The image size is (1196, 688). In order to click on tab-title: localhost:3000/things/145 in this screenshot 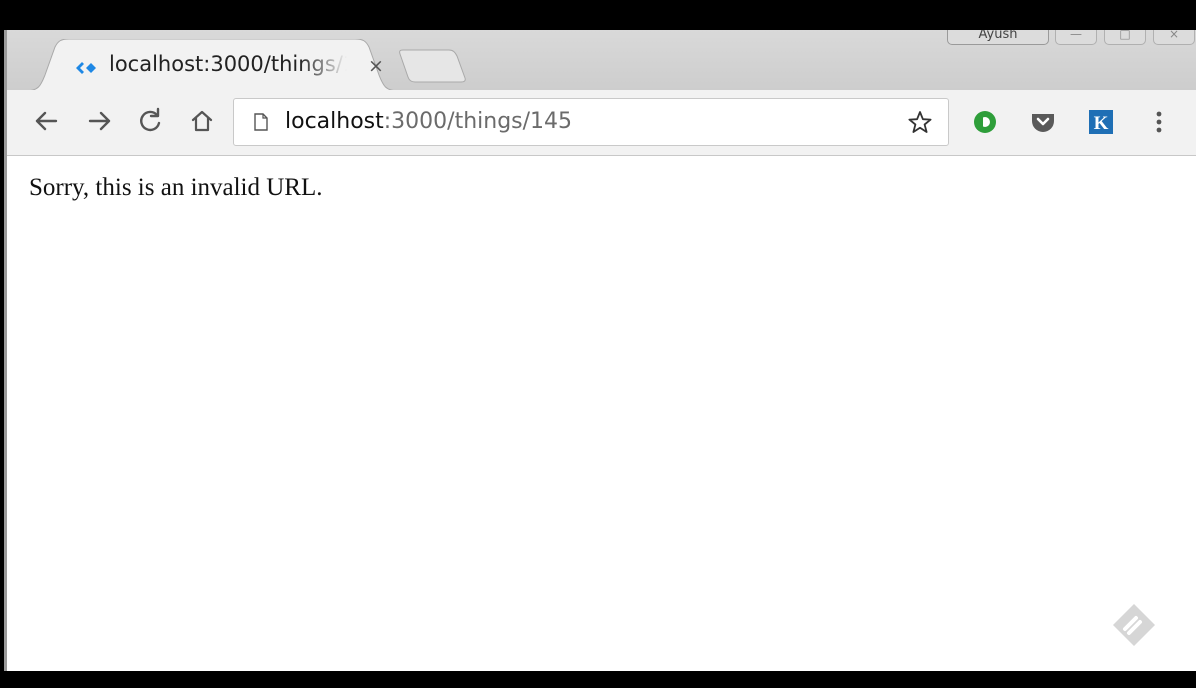, I will do `click(228, 64)`.